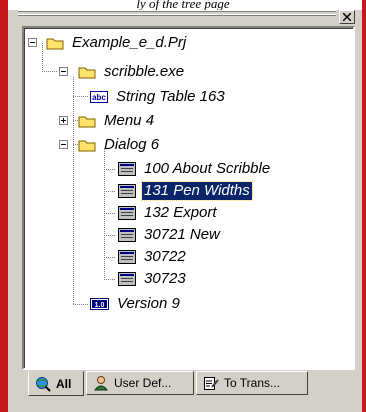  Describe the element at coordinates (101, 383) in the screenshot. I see `user-icon` at that location.